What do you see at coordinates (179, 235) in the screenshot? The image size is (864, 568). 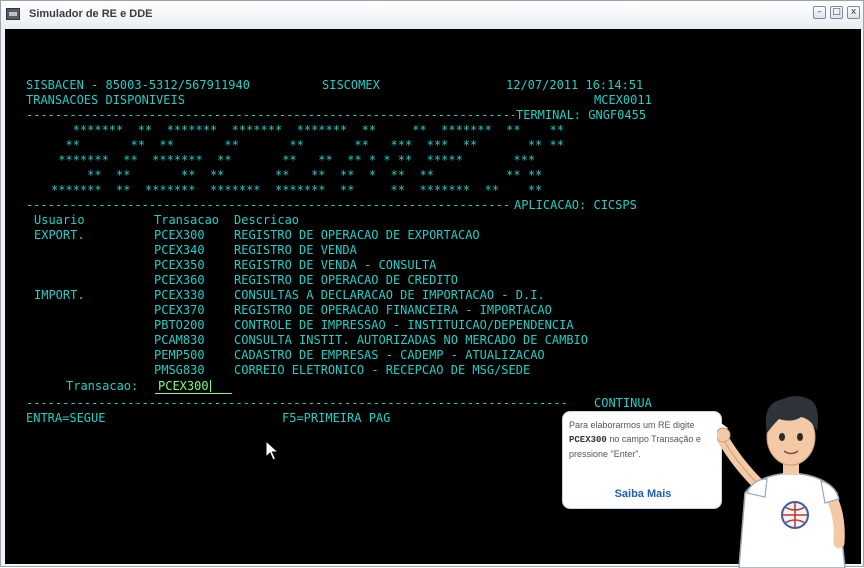 I see `row-code: PCEX300` at bounding box center [179, 235].